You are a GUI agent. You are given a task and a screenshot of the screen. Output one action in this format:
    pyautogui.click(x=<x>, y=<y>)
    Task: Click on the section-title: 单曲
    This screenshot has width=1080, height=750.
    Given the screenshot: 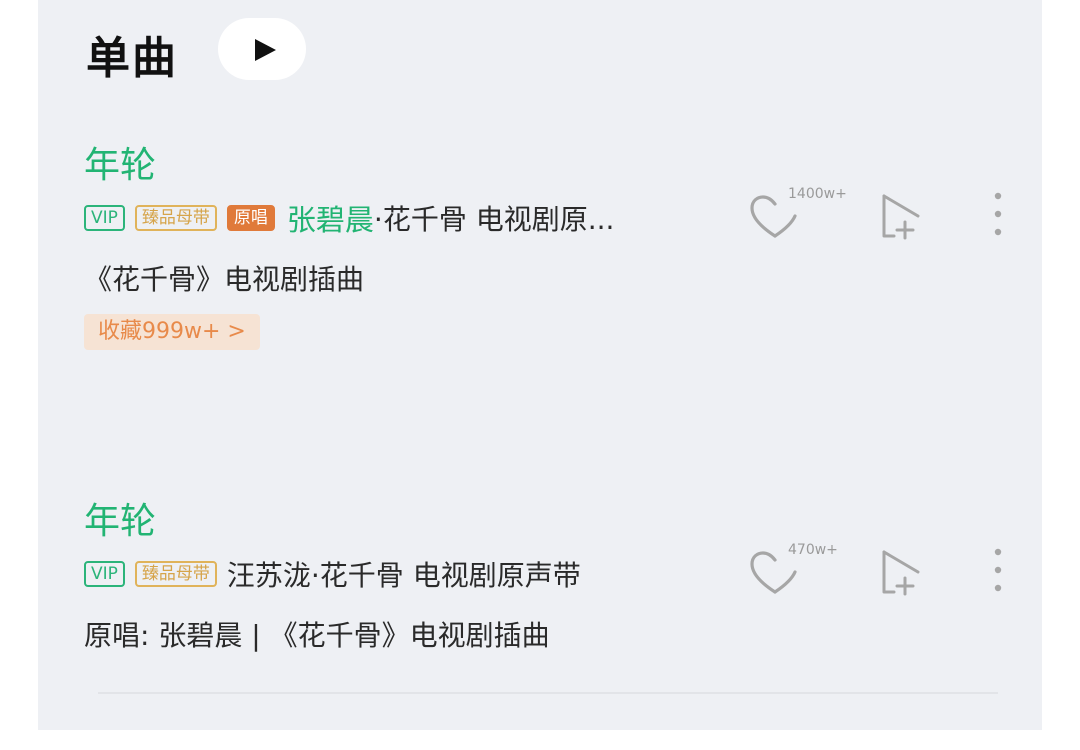 What is the action you would take?
    pyautogui.click(x=132, y=58)
    